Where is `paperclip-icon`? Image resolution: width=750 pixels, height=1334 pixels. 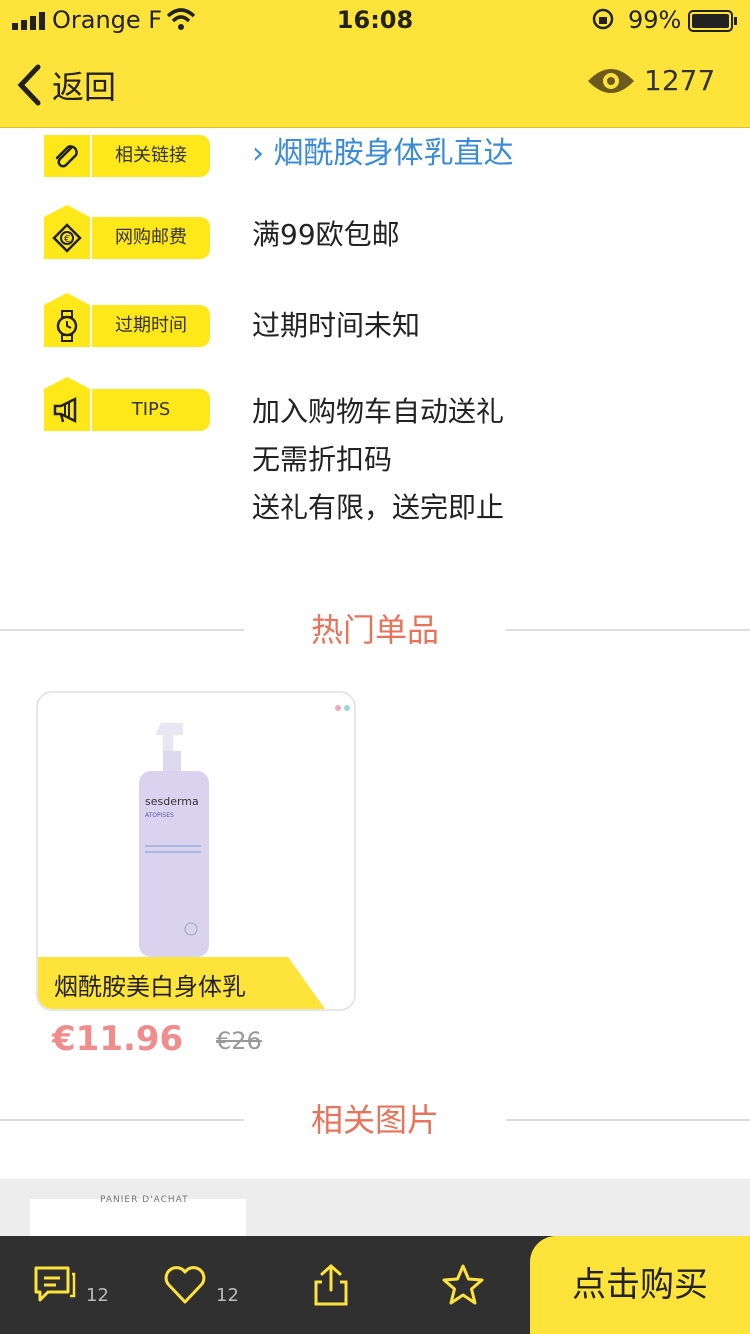 paperclip-icon is located at coordinates (66, 156).